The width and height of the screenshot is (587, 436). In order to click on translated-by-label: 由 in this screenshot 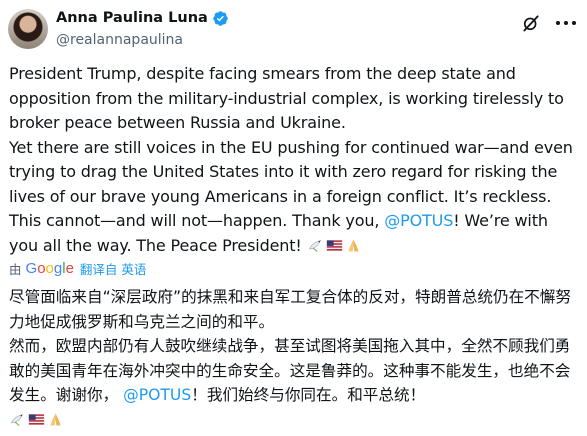, I will do `click(15, 269)`.